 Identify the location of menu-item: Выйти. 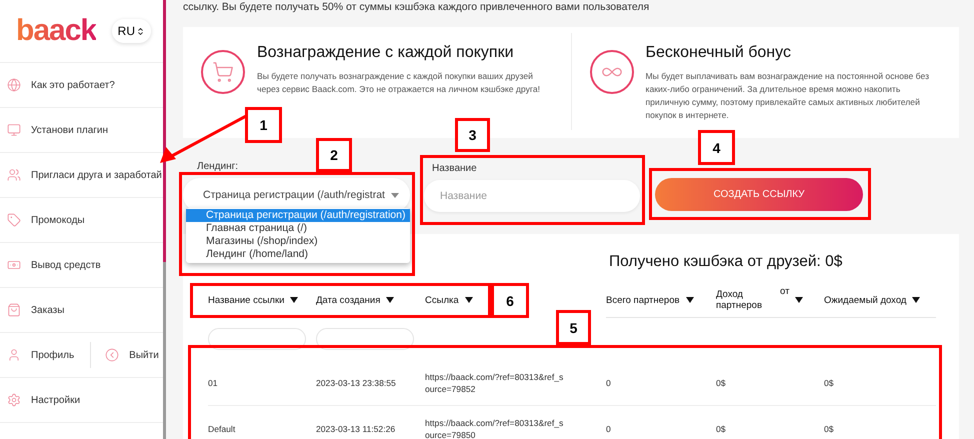
(132, 355).